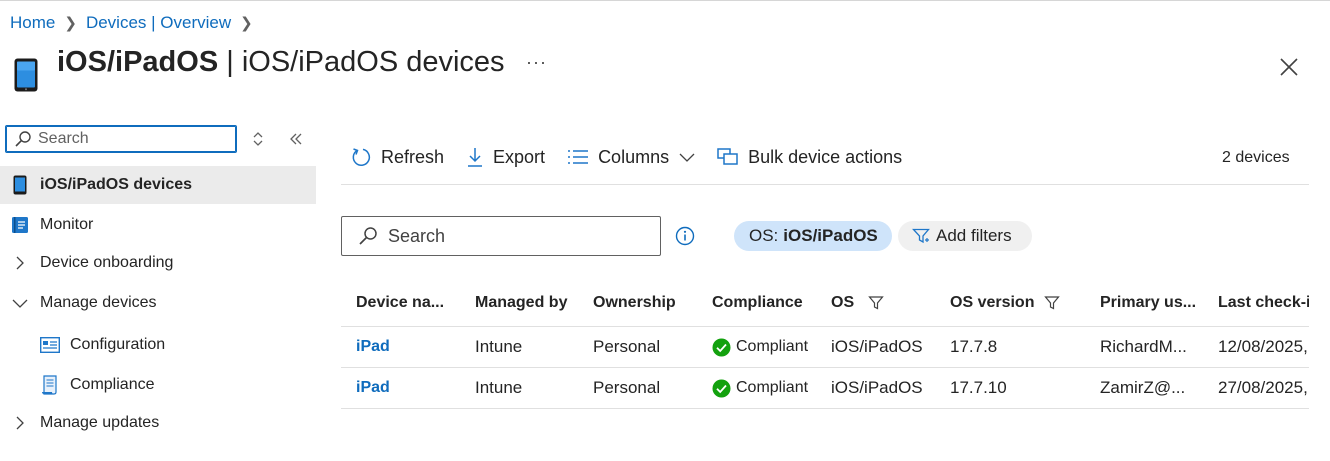  I want to click on last-check-in-cell: 27/08/2025,, so click(1263, 387).